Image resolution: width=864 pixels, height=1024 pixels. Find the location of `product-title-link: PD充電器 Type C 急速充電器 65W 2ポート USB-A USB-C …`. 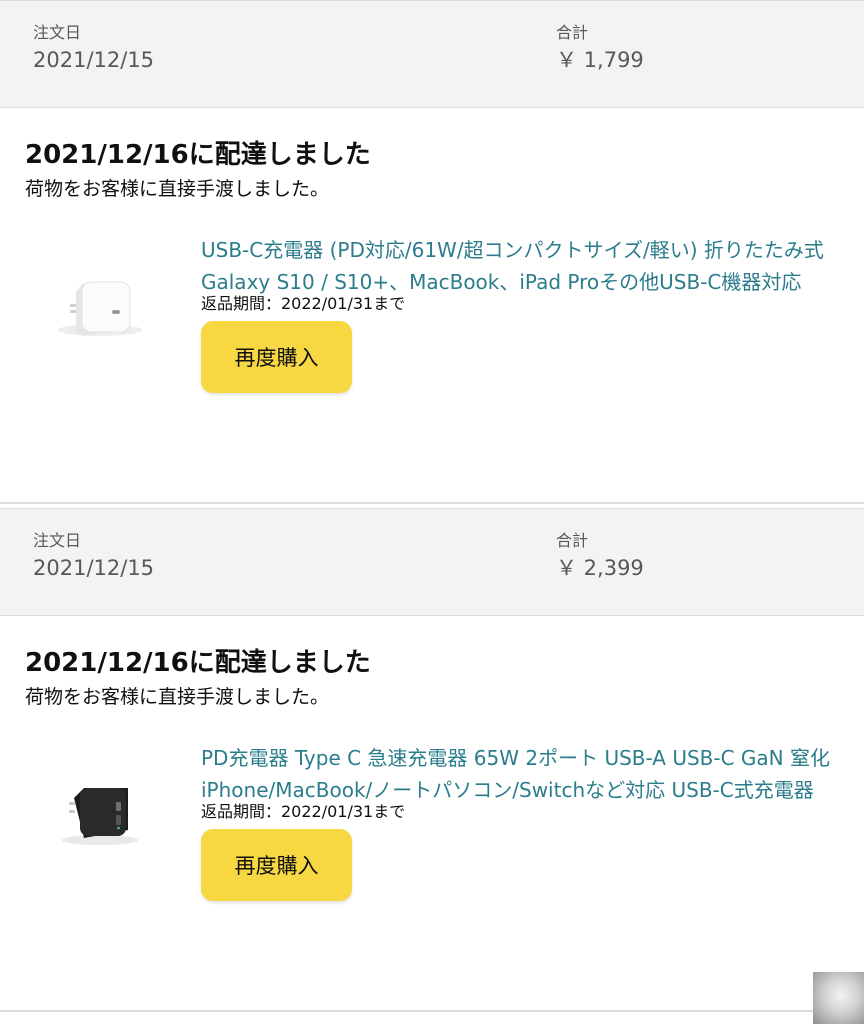

product-title-link: PD充電器 Type C 急速充電器 65W 2ポート USB-A USB-C … is located at coordinates (532, 774).